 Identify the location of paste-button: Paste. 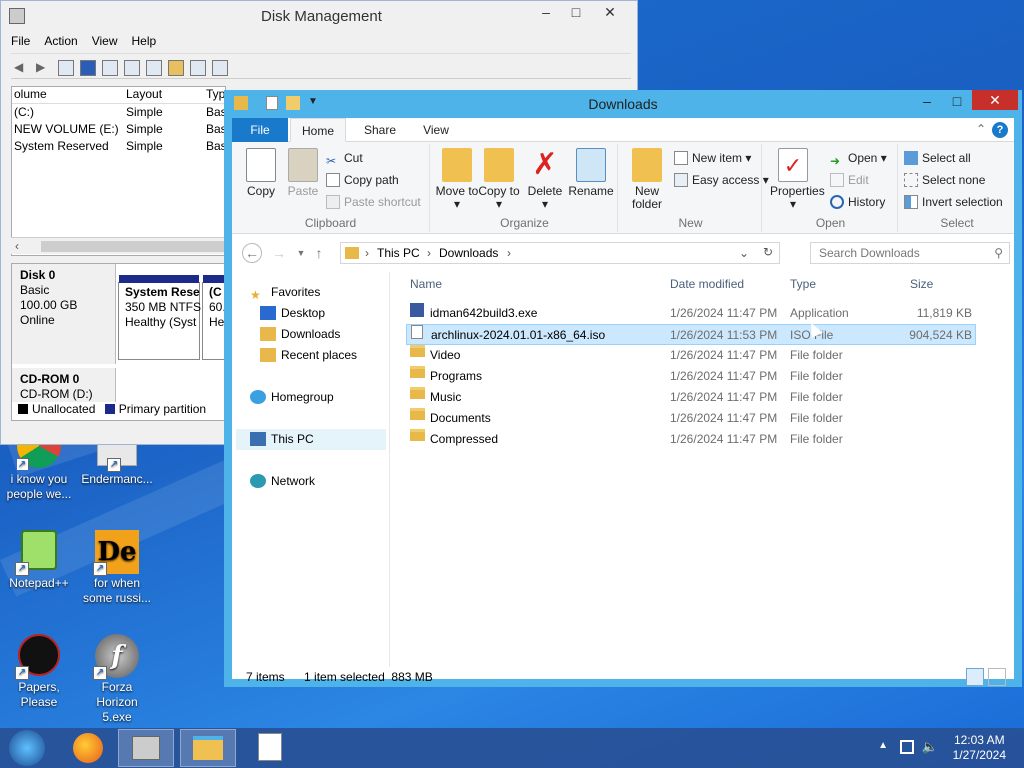
(303, 173).